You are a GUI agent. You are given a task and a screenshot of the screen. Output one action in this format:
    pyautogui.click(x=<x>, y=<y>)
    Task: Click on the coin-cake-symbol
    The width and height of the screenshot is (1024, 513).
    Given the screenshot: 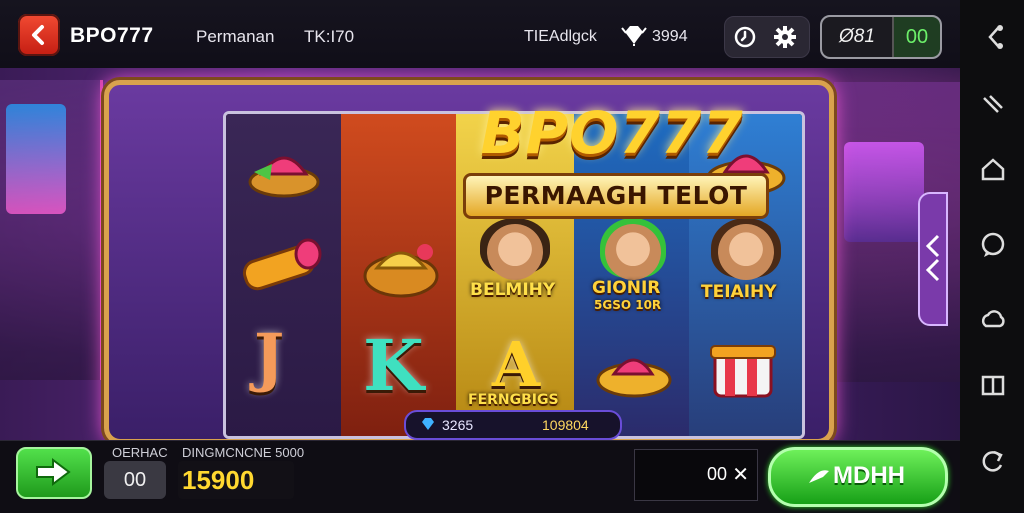 What is the action you would take?
    pyautogui.click(x=634, y=378)
    